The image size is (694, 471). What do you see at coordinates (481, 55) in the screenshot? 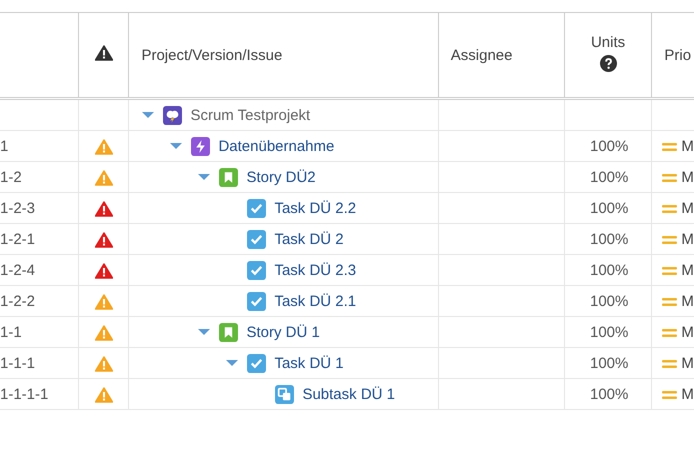
I see `column-header: Assignee` at bounding box center [481, 55].